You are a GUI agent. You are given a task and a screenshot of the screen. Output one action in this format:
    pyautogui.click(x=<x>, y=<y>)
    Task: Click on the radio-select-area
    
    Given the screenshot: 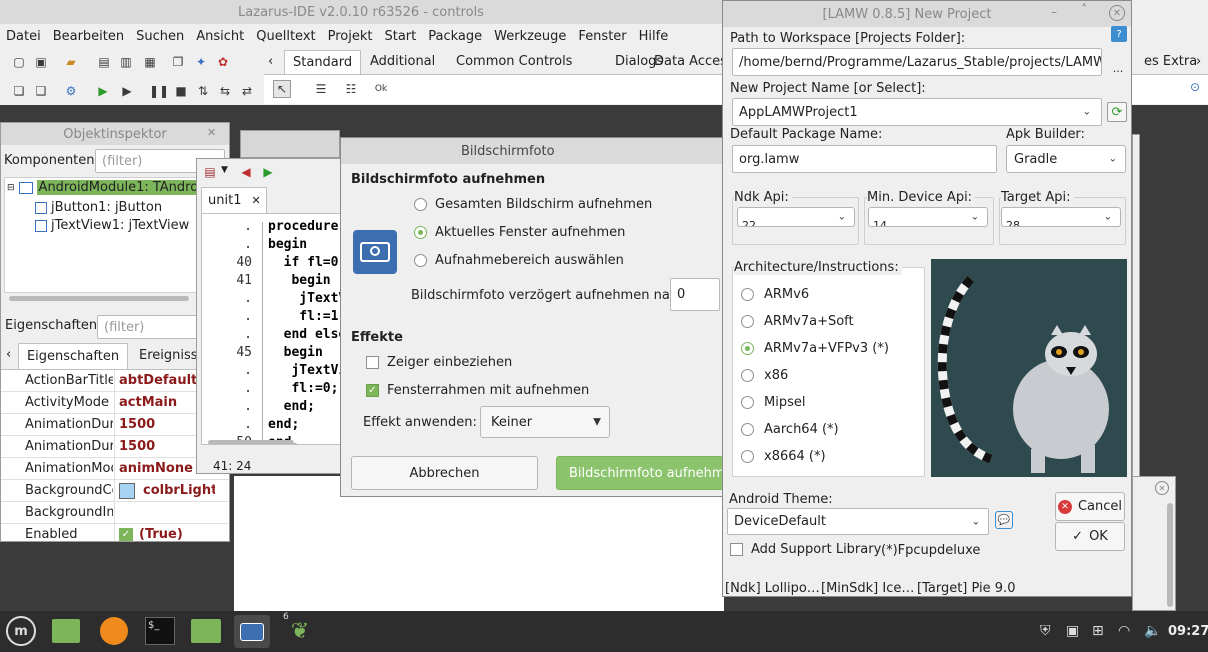 What is the action you would take?
    pyautogui.click(x=420, y=260)
    